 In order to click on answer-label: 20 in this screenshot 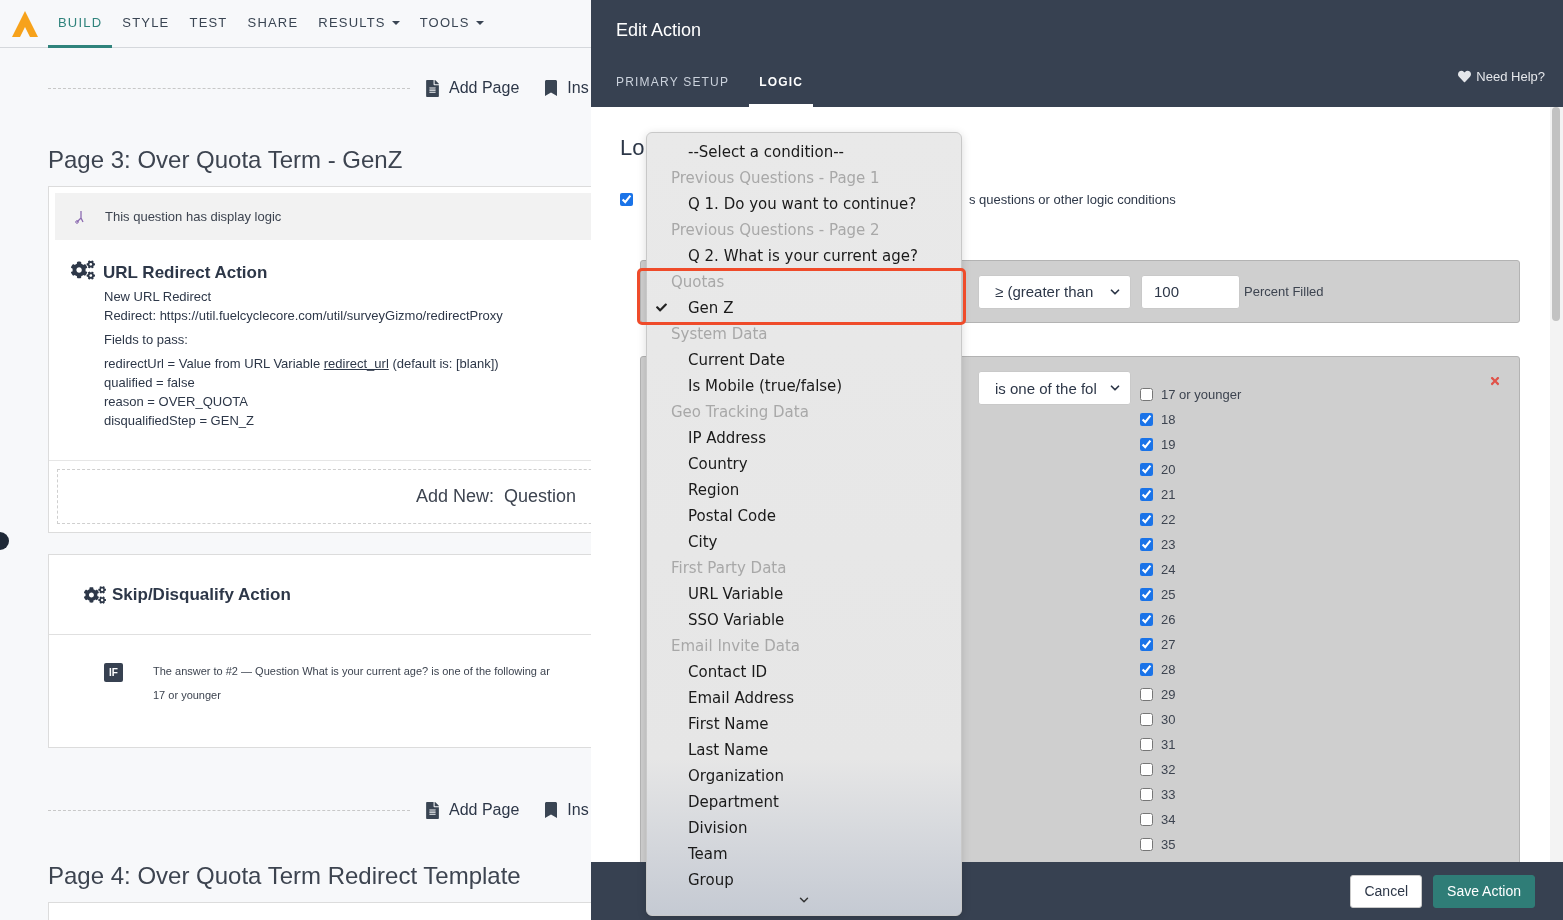, I will do `click(1168, 469)`.